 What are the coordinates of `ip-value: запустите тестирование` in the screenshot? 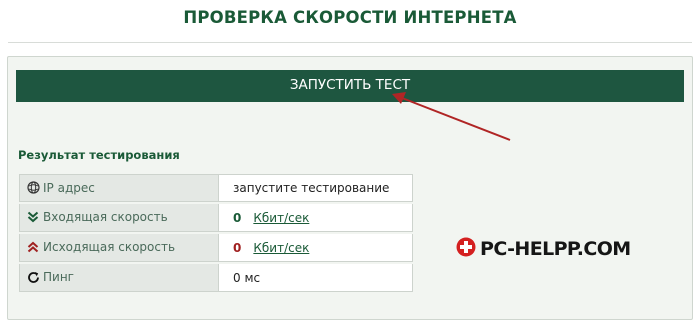 It's located at (311, 188).